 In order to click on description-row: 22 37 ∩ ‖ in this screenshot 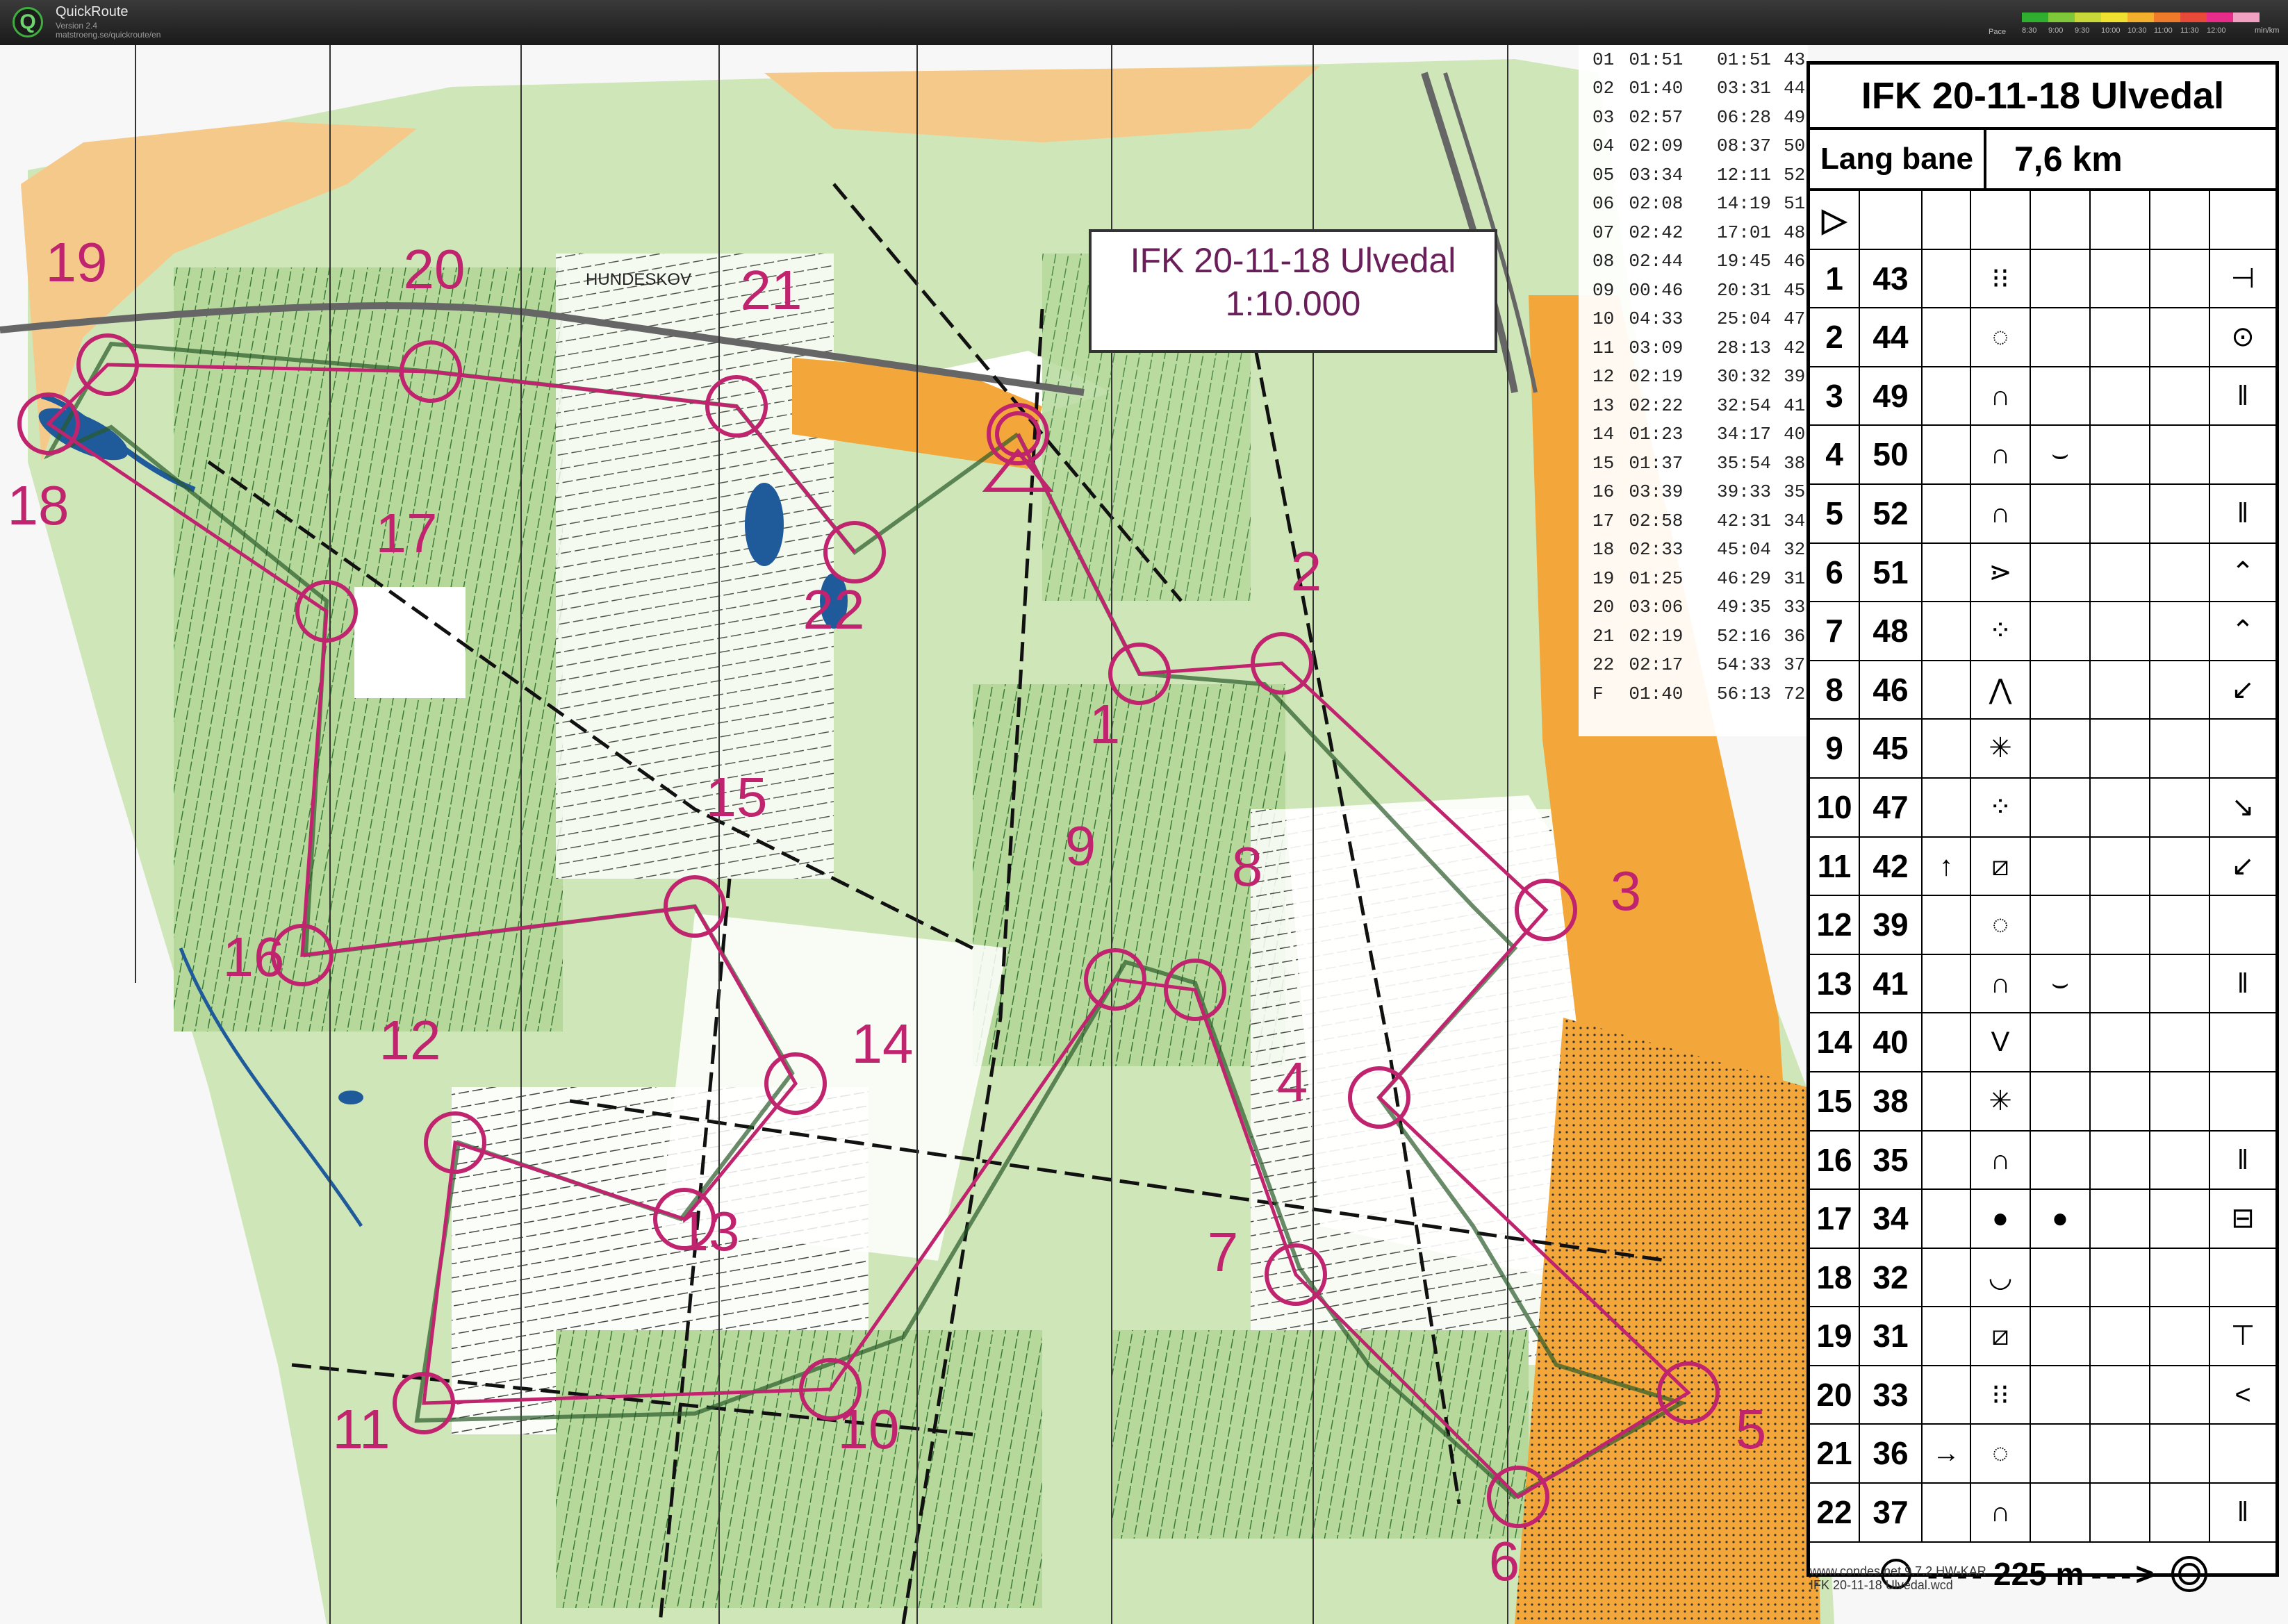, I will do `click(2042, 1513)`.